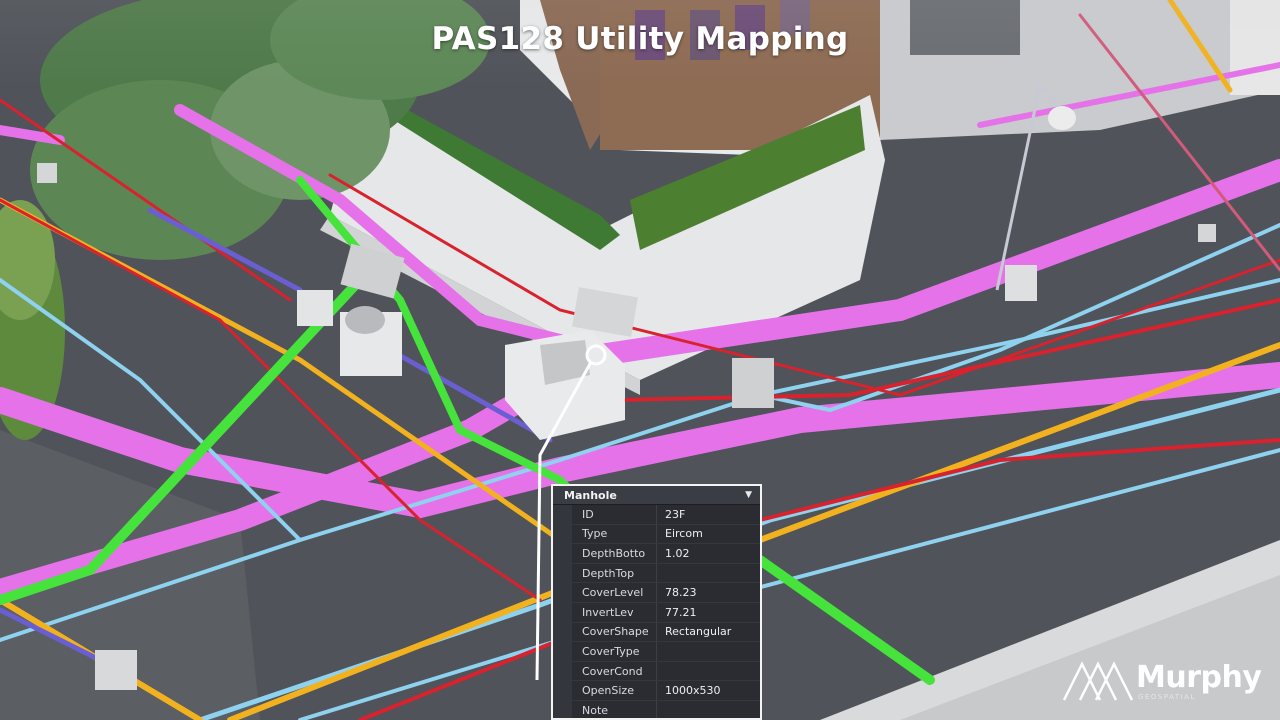 The width and height of the screenshot is (1280, 720). What do you see at coordinates (1167, 697) in the screenshot?
I see `logo-subtitle: GEOSPATIAL` at bounding box center [1167, 697].